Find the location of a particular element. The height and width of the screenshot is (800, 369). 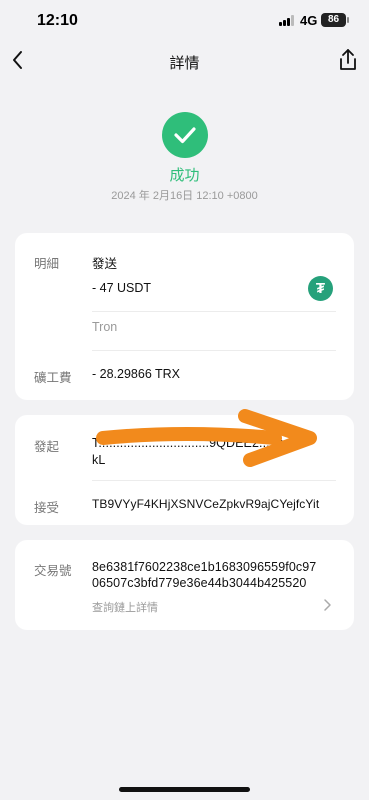

fee-label: 礦工費 is located at coordinates (53, 378).